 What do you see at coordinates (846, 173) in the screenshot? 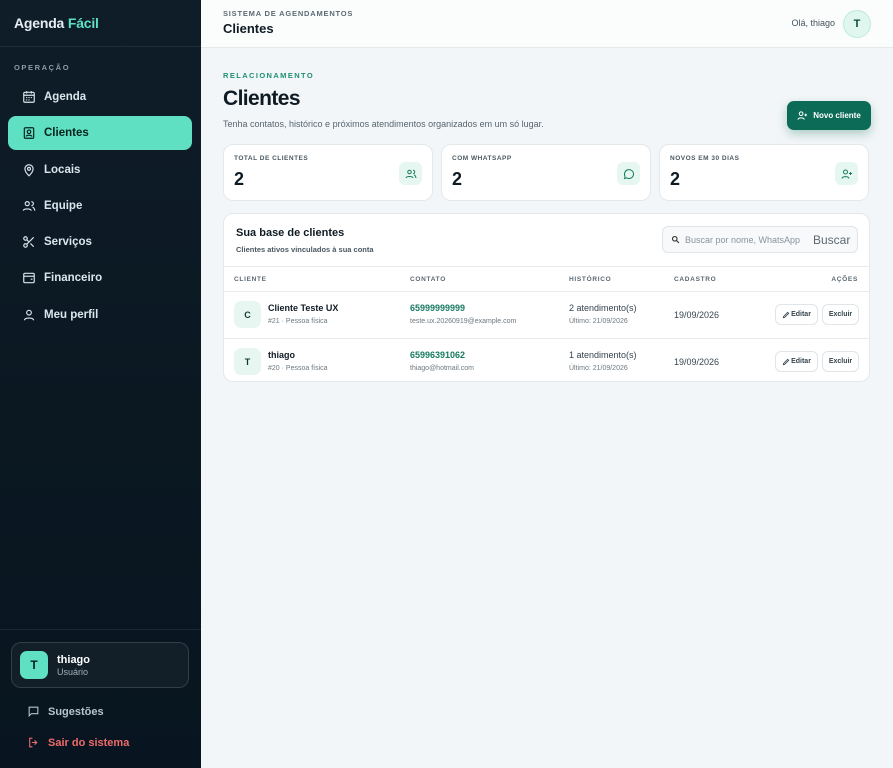
I see `user-plus-icon` at bounding box center [846, 173].